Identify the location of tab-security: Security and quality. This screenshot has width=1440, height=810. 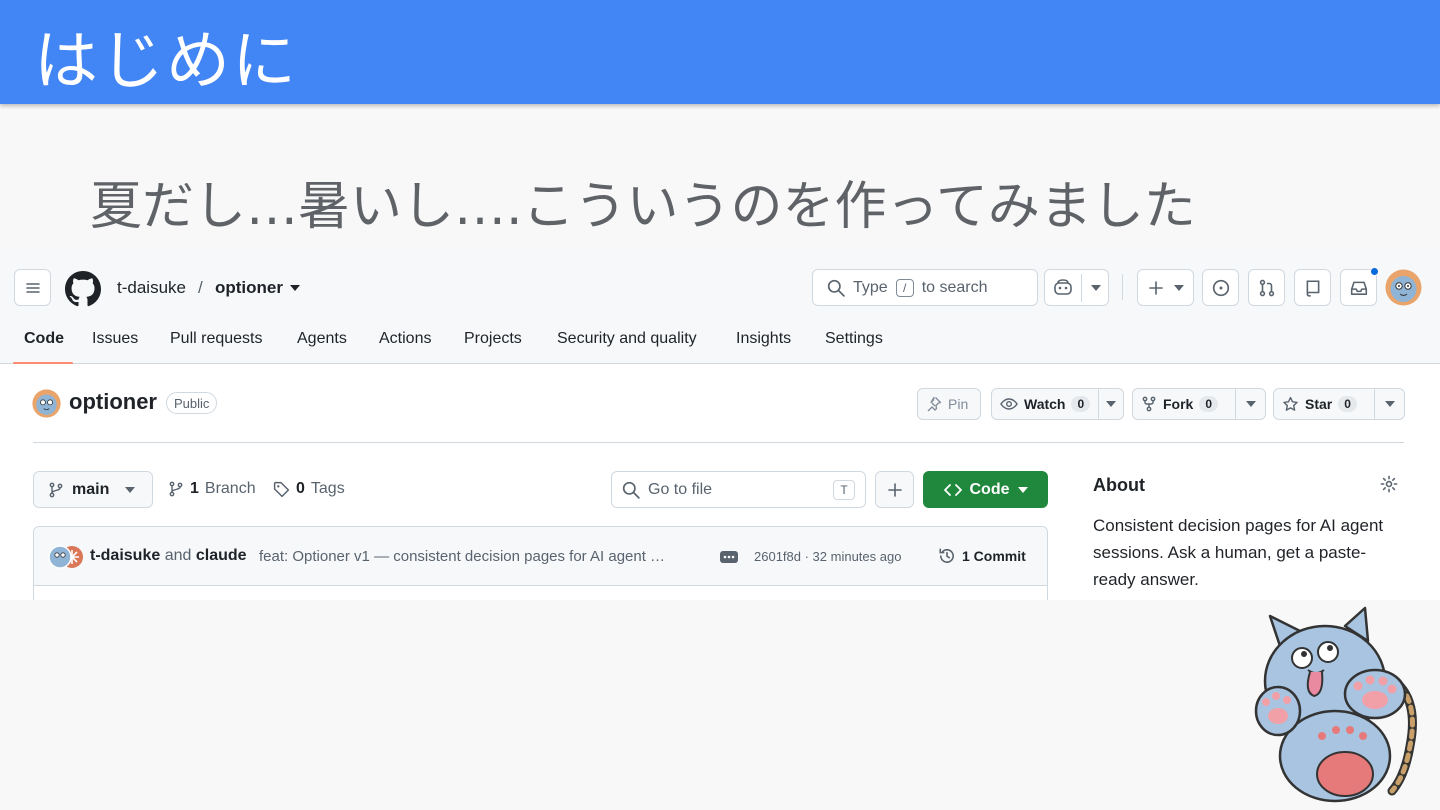
(627, 339).